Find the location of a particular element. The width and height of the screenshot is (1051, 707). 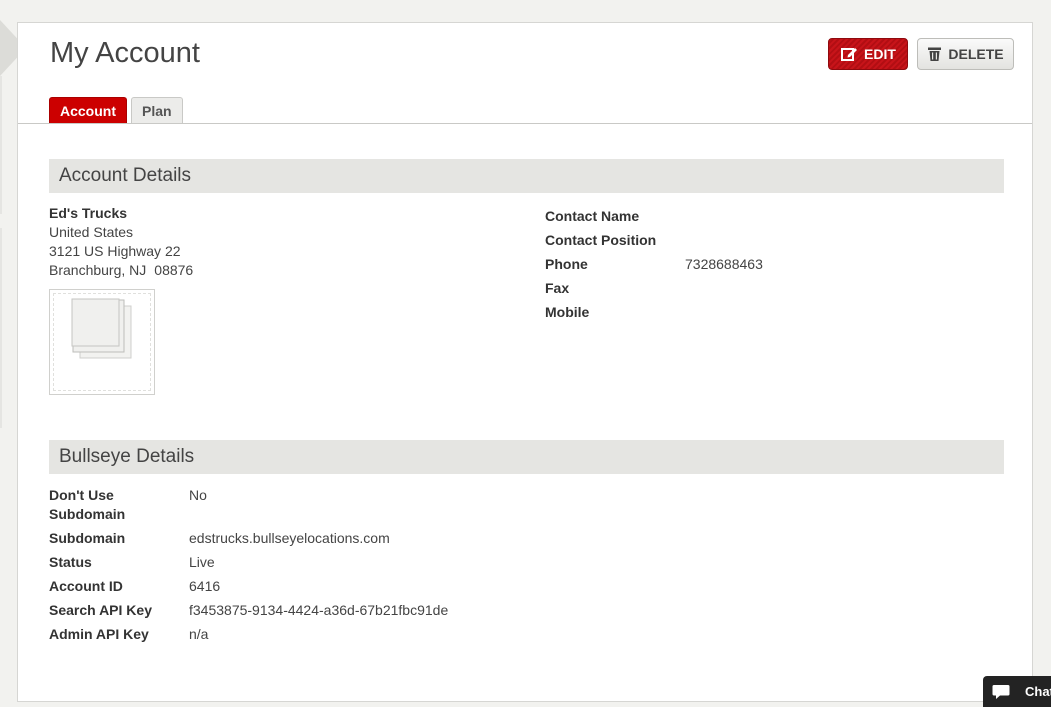

contact-name-label: Contact Name is located at coordinates (592, 216).